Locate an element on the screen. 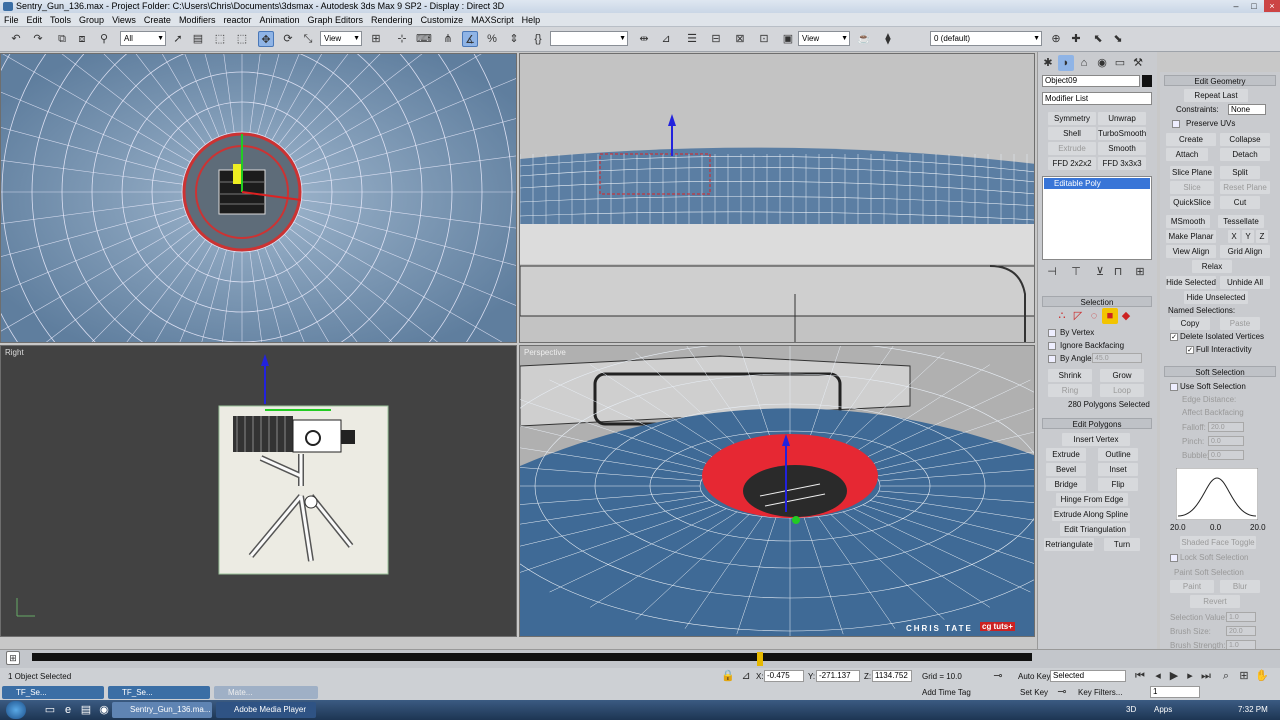  select-by-name-icon: ▤ is located at coordinates (198, 39).